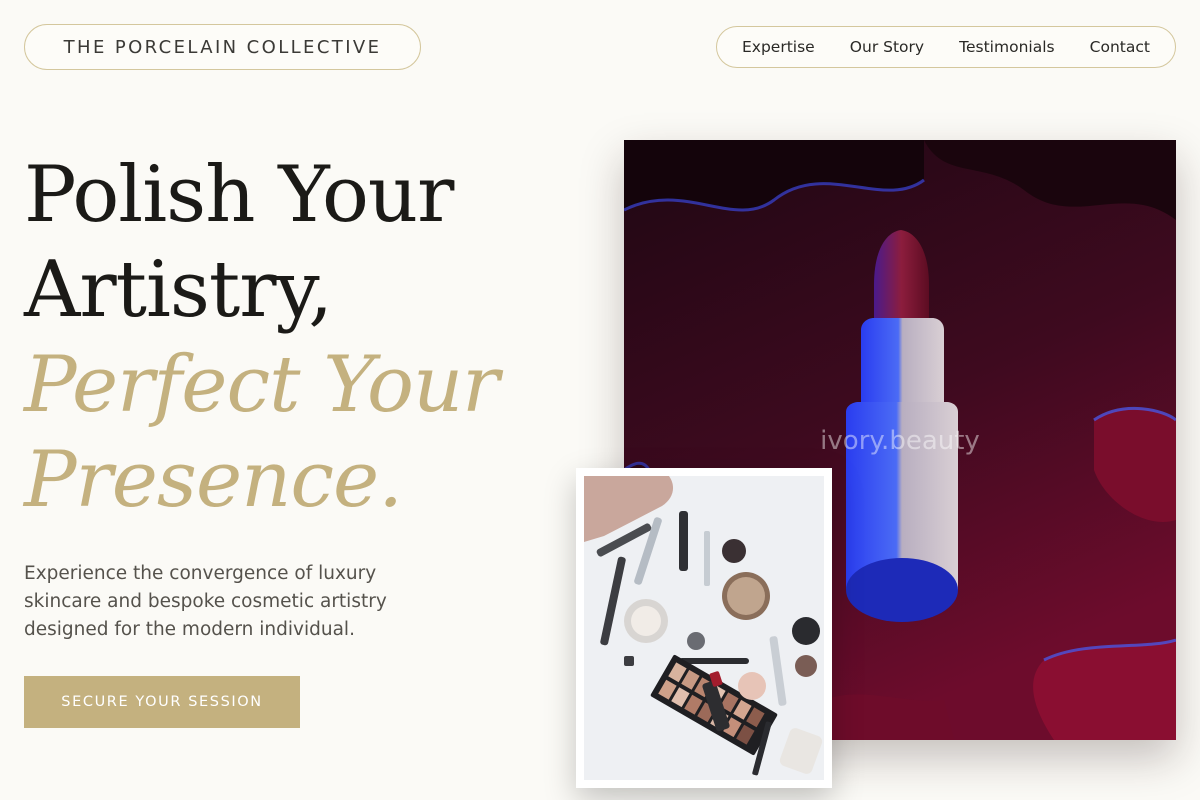 This screenshot has height=800, width=1200. I want to click on hero-title-line-4: Presence., so click(213, 480).